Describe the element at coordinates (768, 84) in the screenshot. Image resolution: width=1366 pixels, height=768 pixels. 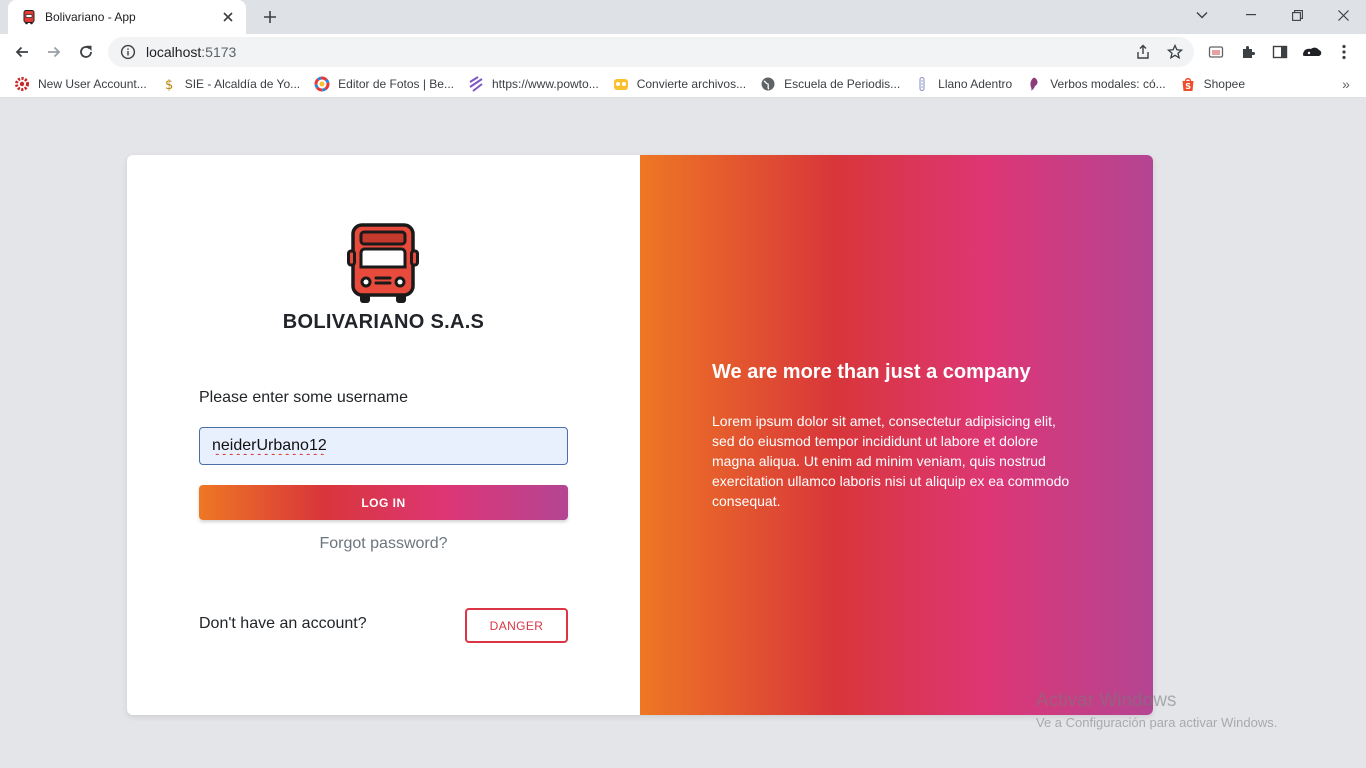
I see `globe-icon` at that location.